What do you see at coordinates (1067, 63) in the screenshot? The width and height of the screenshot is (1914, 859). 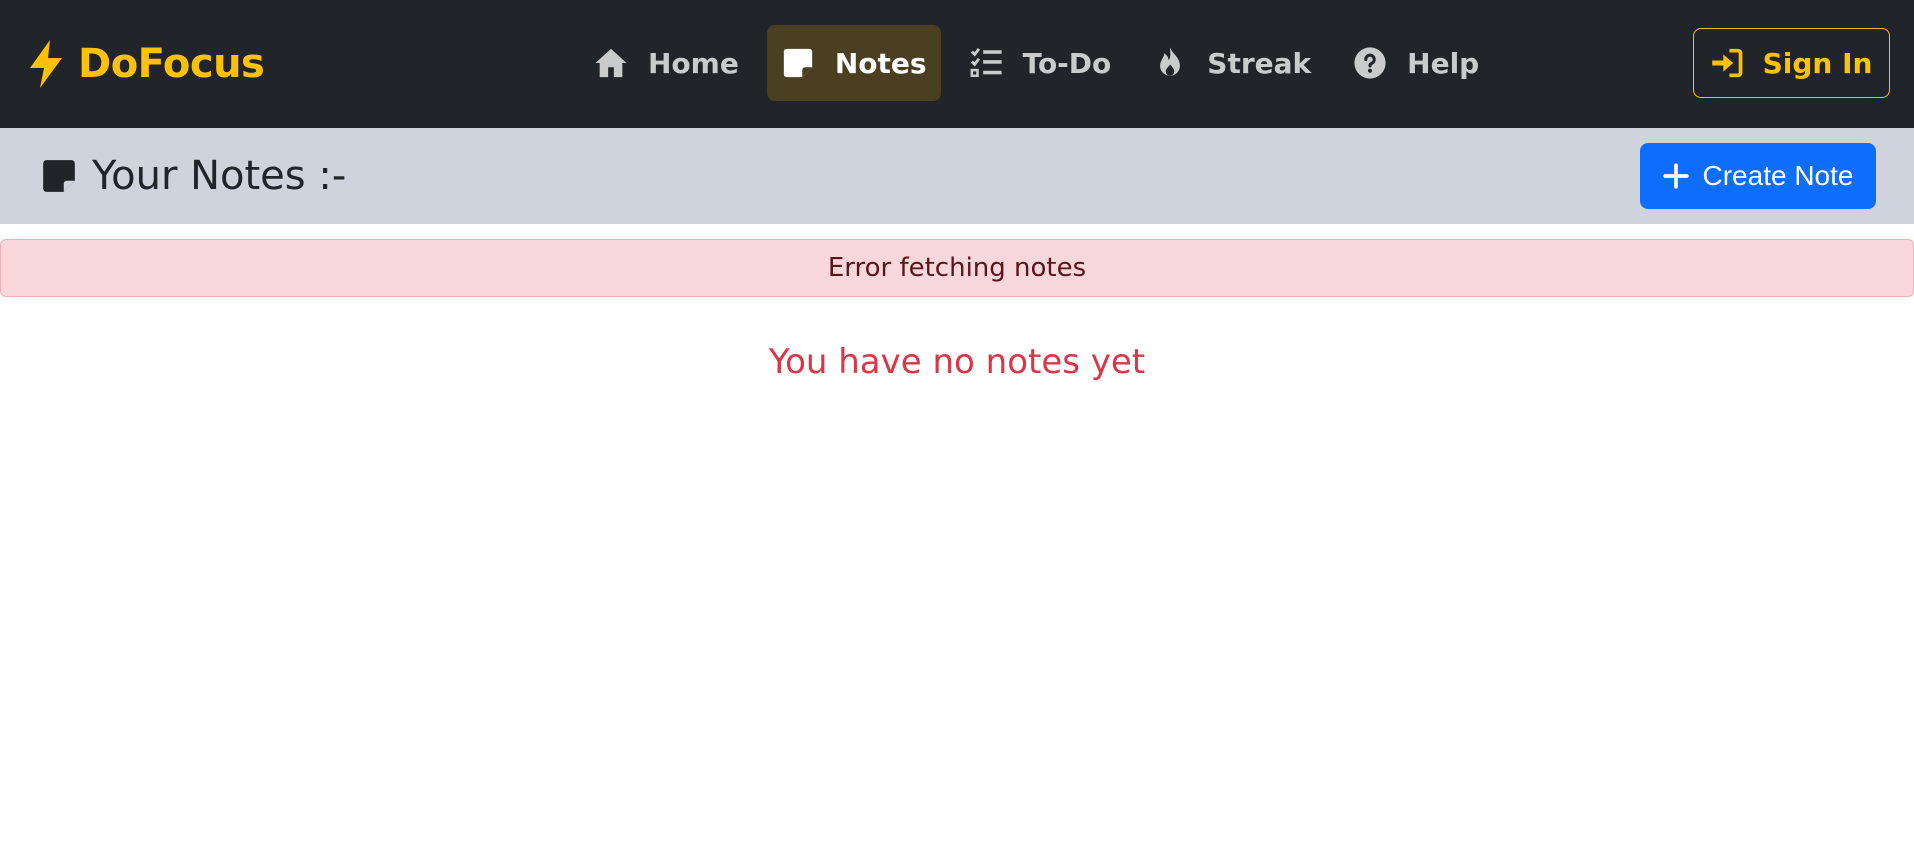 I see `nav-item-label: To-Do` at bounding box center [1067, 63].